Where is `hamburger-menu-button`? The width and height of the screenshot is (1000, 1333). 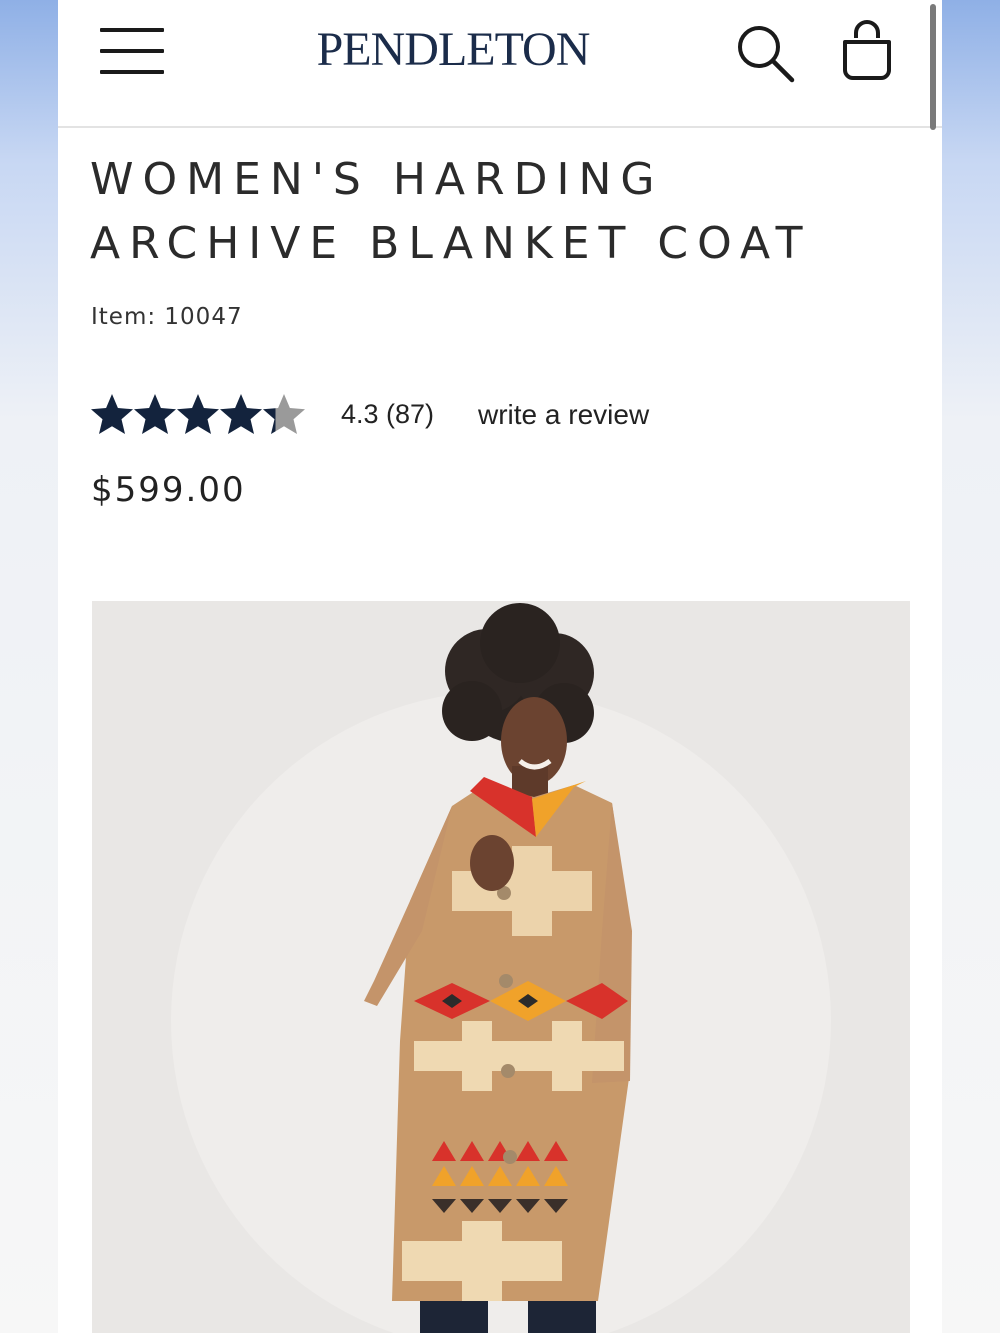 hamburger-menu-button is located at coordinates (132, 52).